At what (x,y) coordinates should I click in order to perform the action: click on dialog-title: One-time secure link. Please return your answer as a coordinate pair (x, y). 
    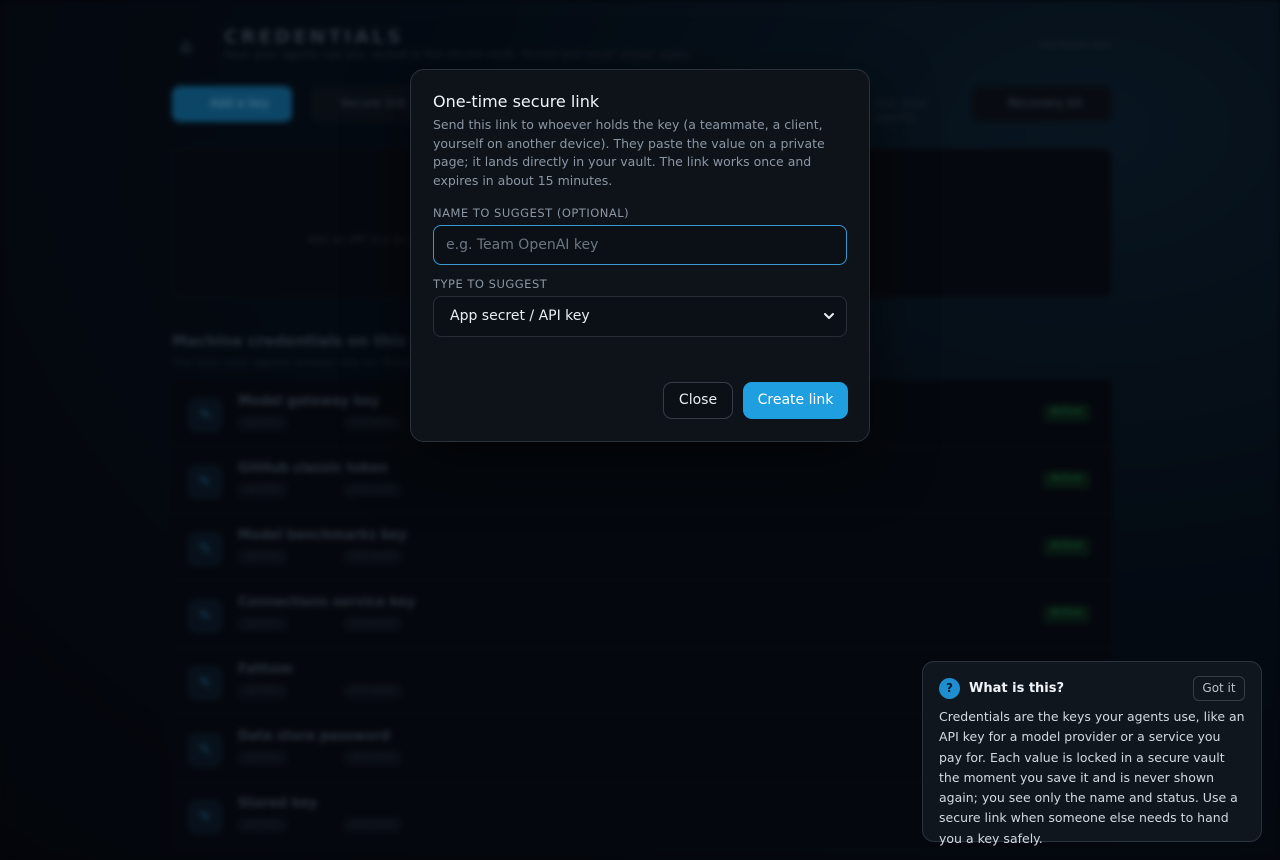
    Looking at the image, I should click on (516, 101).